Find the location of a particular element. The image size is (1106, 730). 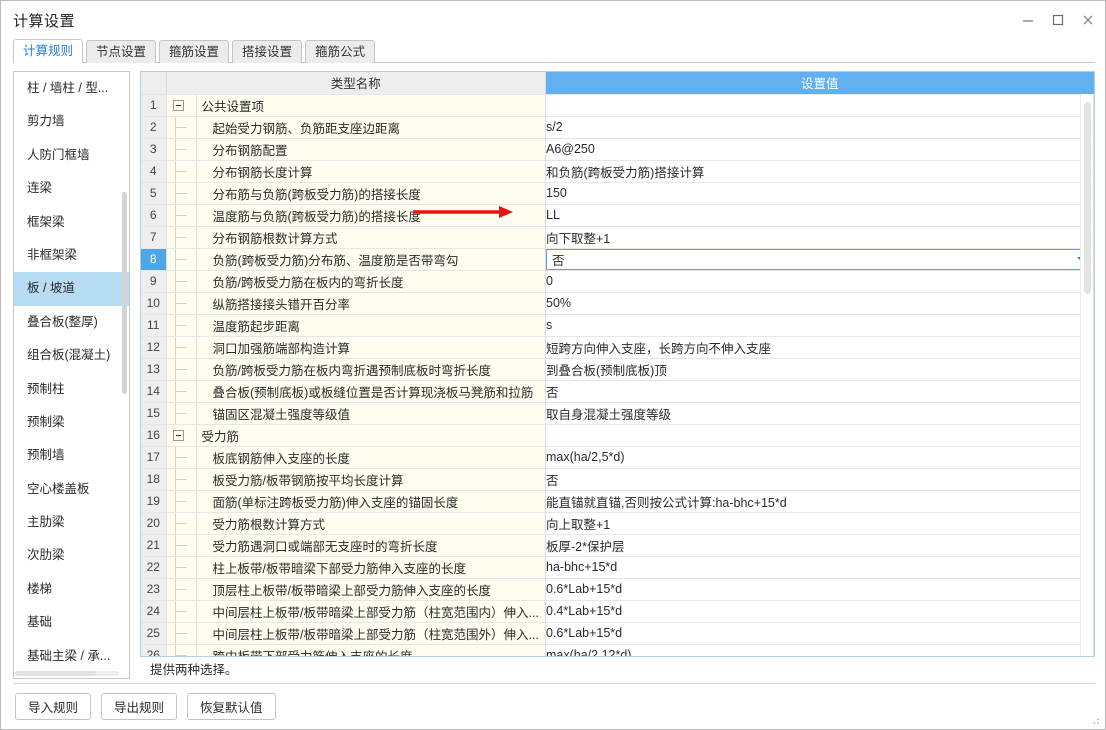

setting-value-cell: 150 is located at coordinates (819, 193).